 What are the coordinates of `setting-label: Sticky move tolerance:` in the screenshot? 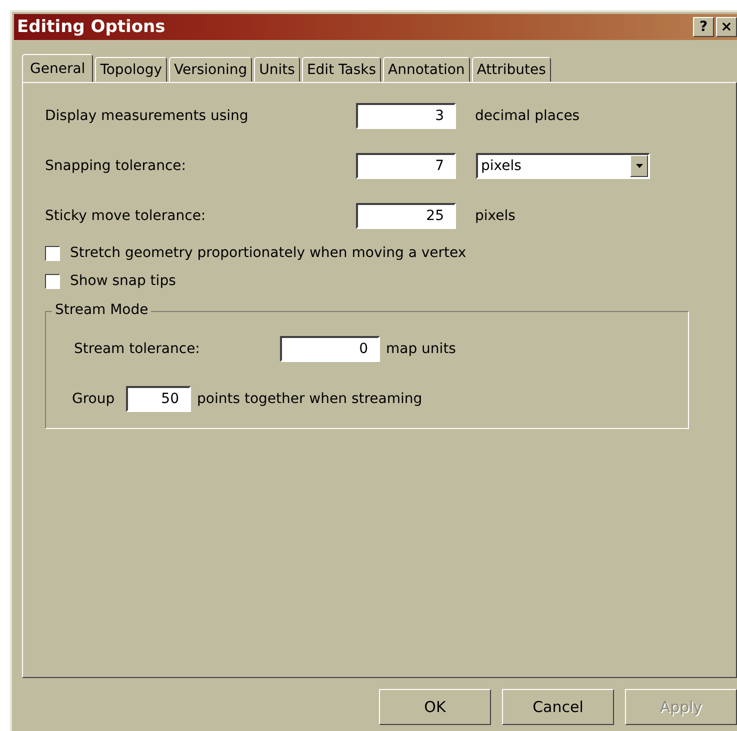 It's located at (126, 216).